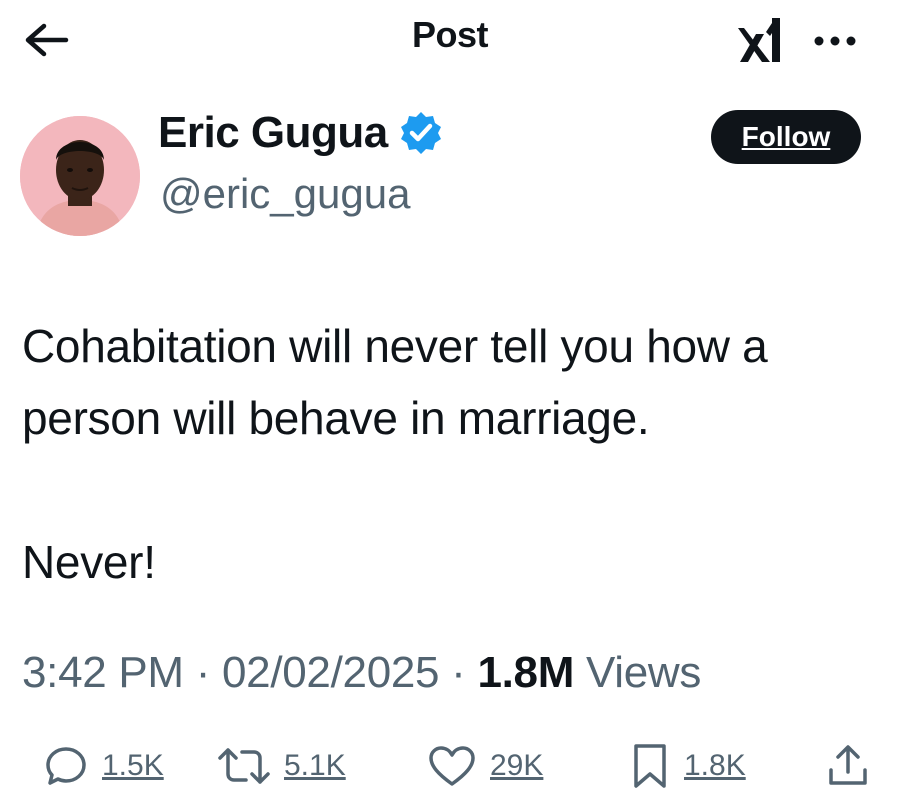 This screenshot has width=900, height=808. Describe the element at coordinates (835, 41) in the screenshot. I see `more-options-icon` at that location.